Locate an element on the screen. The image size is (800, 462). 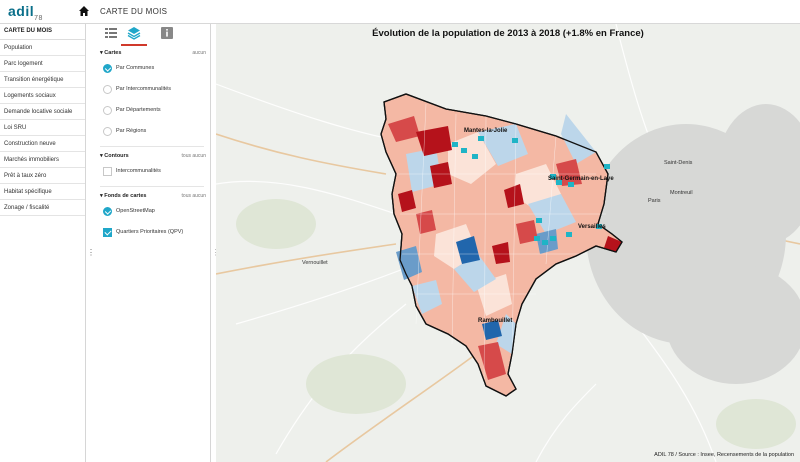
place-label: Mantes-la-Jolie is located at coordinates (486, 131).